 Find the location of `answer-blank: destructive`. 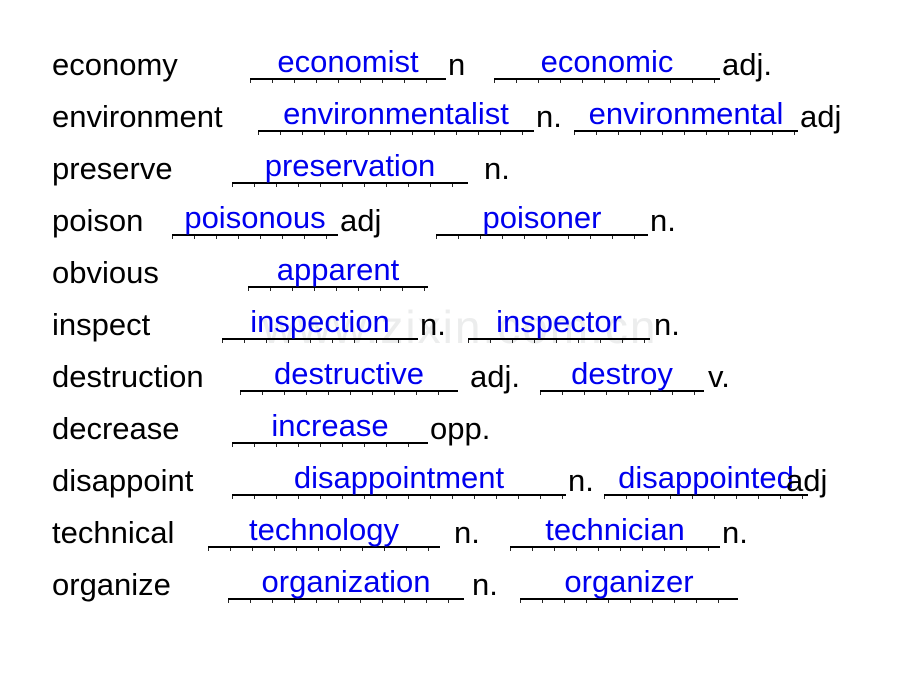

answer-blank: destructive is located at coordinates (349, 376).